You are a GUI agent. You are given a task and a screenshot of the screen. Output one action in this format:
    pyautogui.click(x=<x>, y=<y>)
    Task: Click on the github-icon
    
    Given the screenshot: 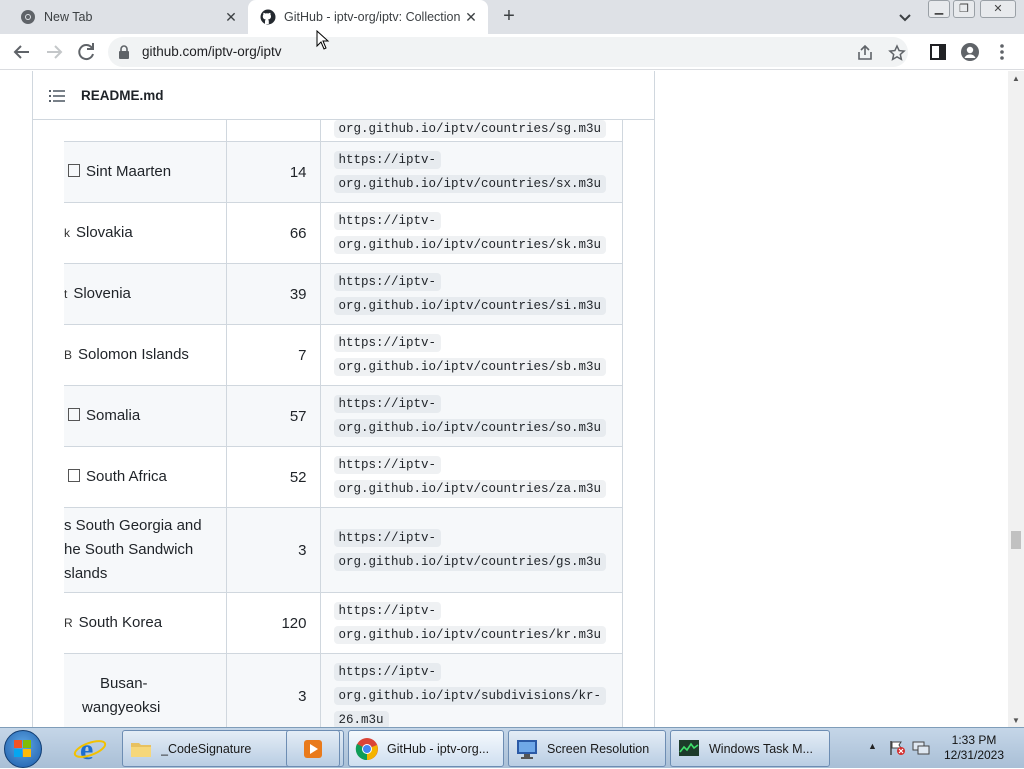 What is the action you would take?
    pyautogui.click(x=268, y=17)
    